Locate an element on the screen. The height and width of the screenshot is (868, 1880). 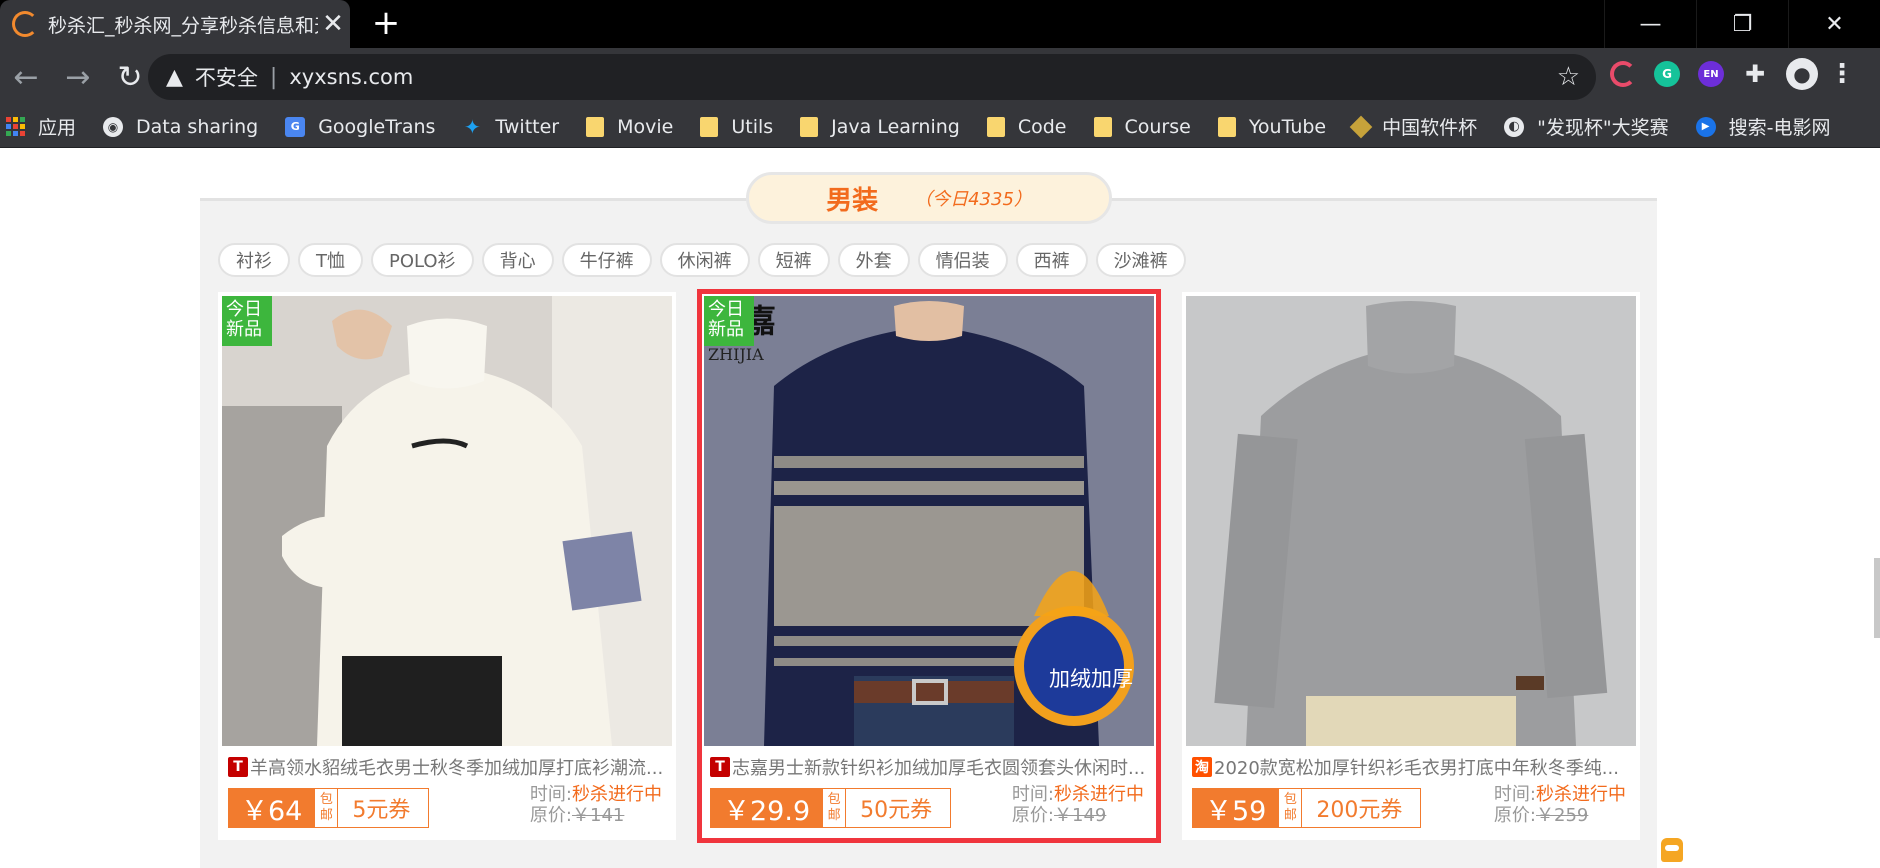
product-meta: 时间:秒杀进行中 原价:￥149 is located at coordinates (1078, 805).